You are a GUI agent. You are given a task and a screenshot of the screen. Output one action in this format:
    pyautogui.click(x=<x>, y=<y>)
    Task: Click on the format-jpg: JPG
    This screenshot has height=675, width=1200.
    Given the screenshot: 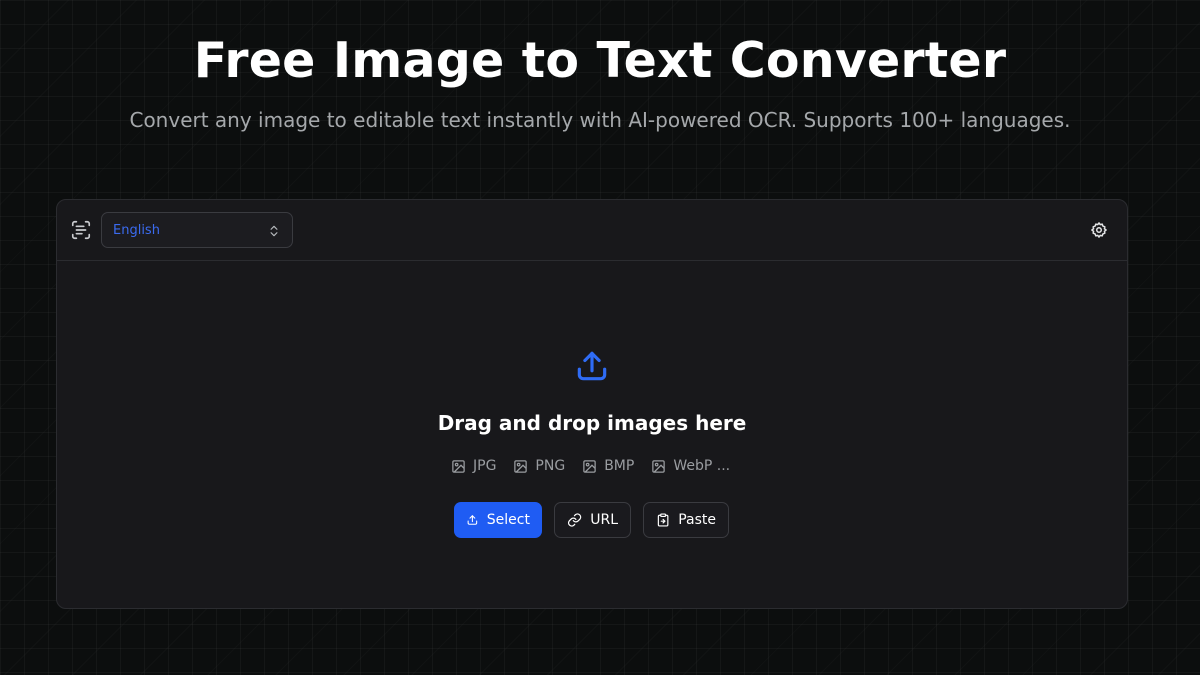 What is the action you would take?
    pyautogui.click(x=473, y=466)
    